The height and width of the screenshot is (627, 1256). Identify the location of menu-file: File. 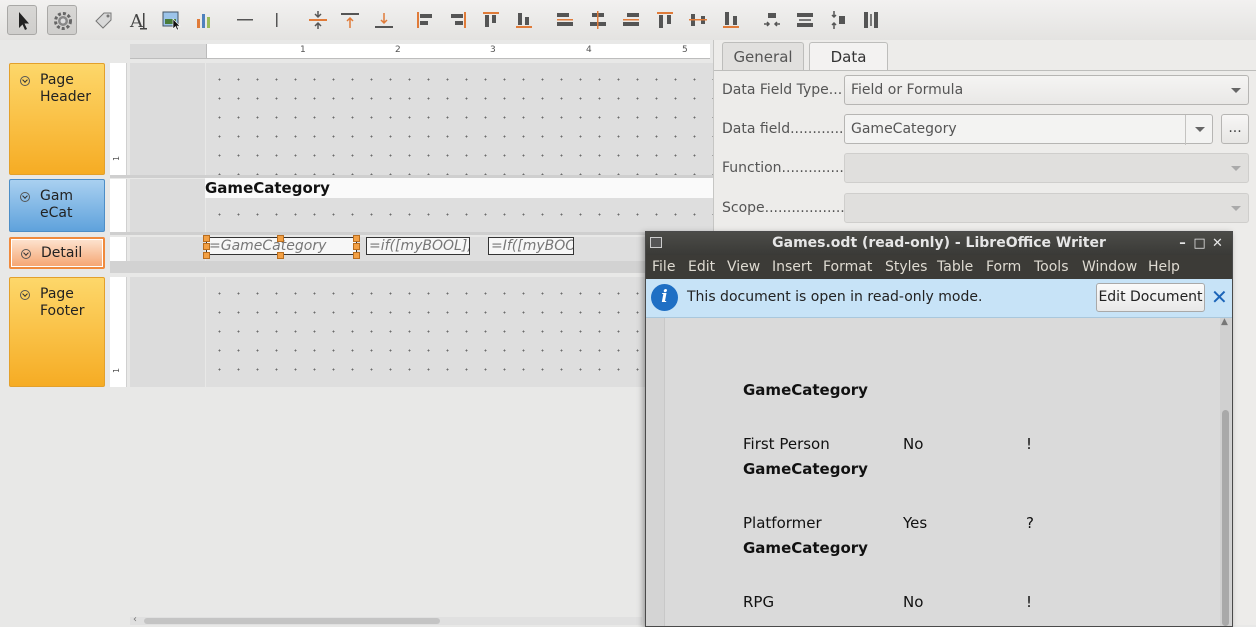
(663, 267).